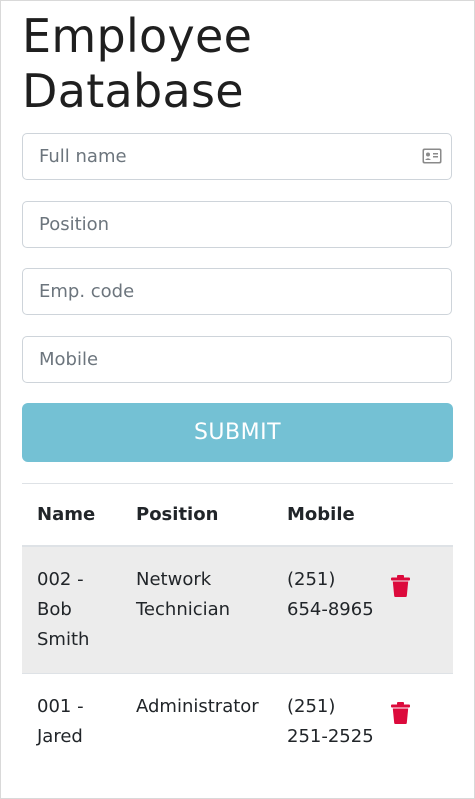 This screenshot has height=799, width=475. I want to click on mobile-input, so click(237, 359).